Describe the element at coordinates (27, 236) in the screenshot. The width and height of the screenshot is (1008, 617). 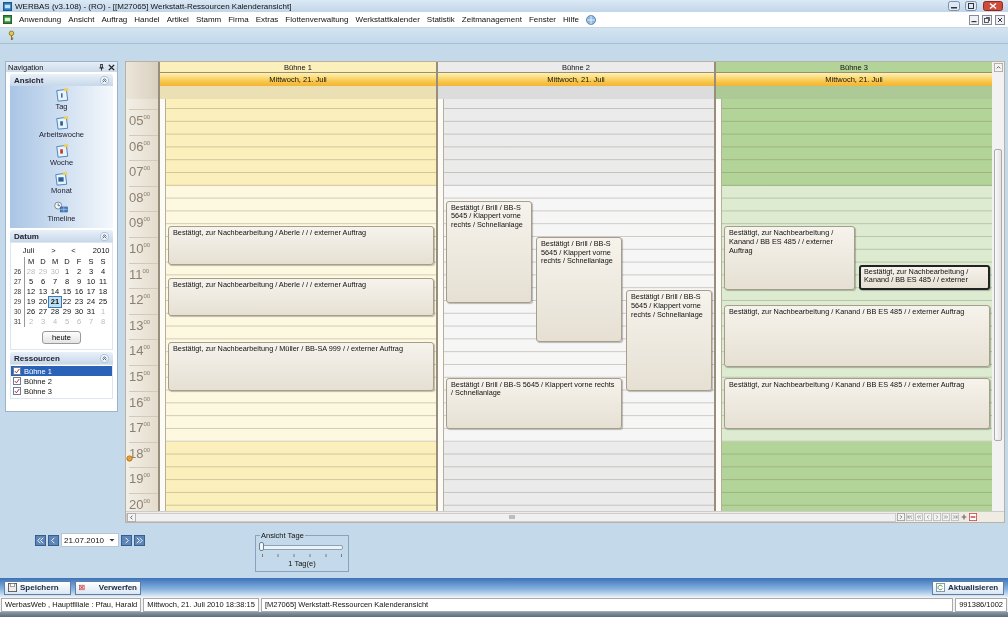
I see `section-title: Datum` at that location.